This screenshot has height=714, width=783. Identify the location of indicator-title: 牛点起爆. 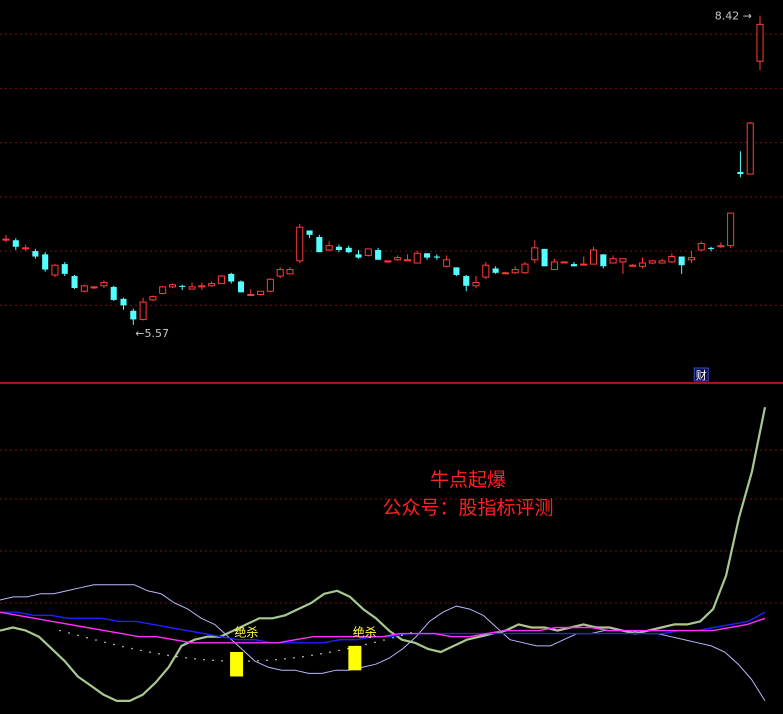
(468, 480).